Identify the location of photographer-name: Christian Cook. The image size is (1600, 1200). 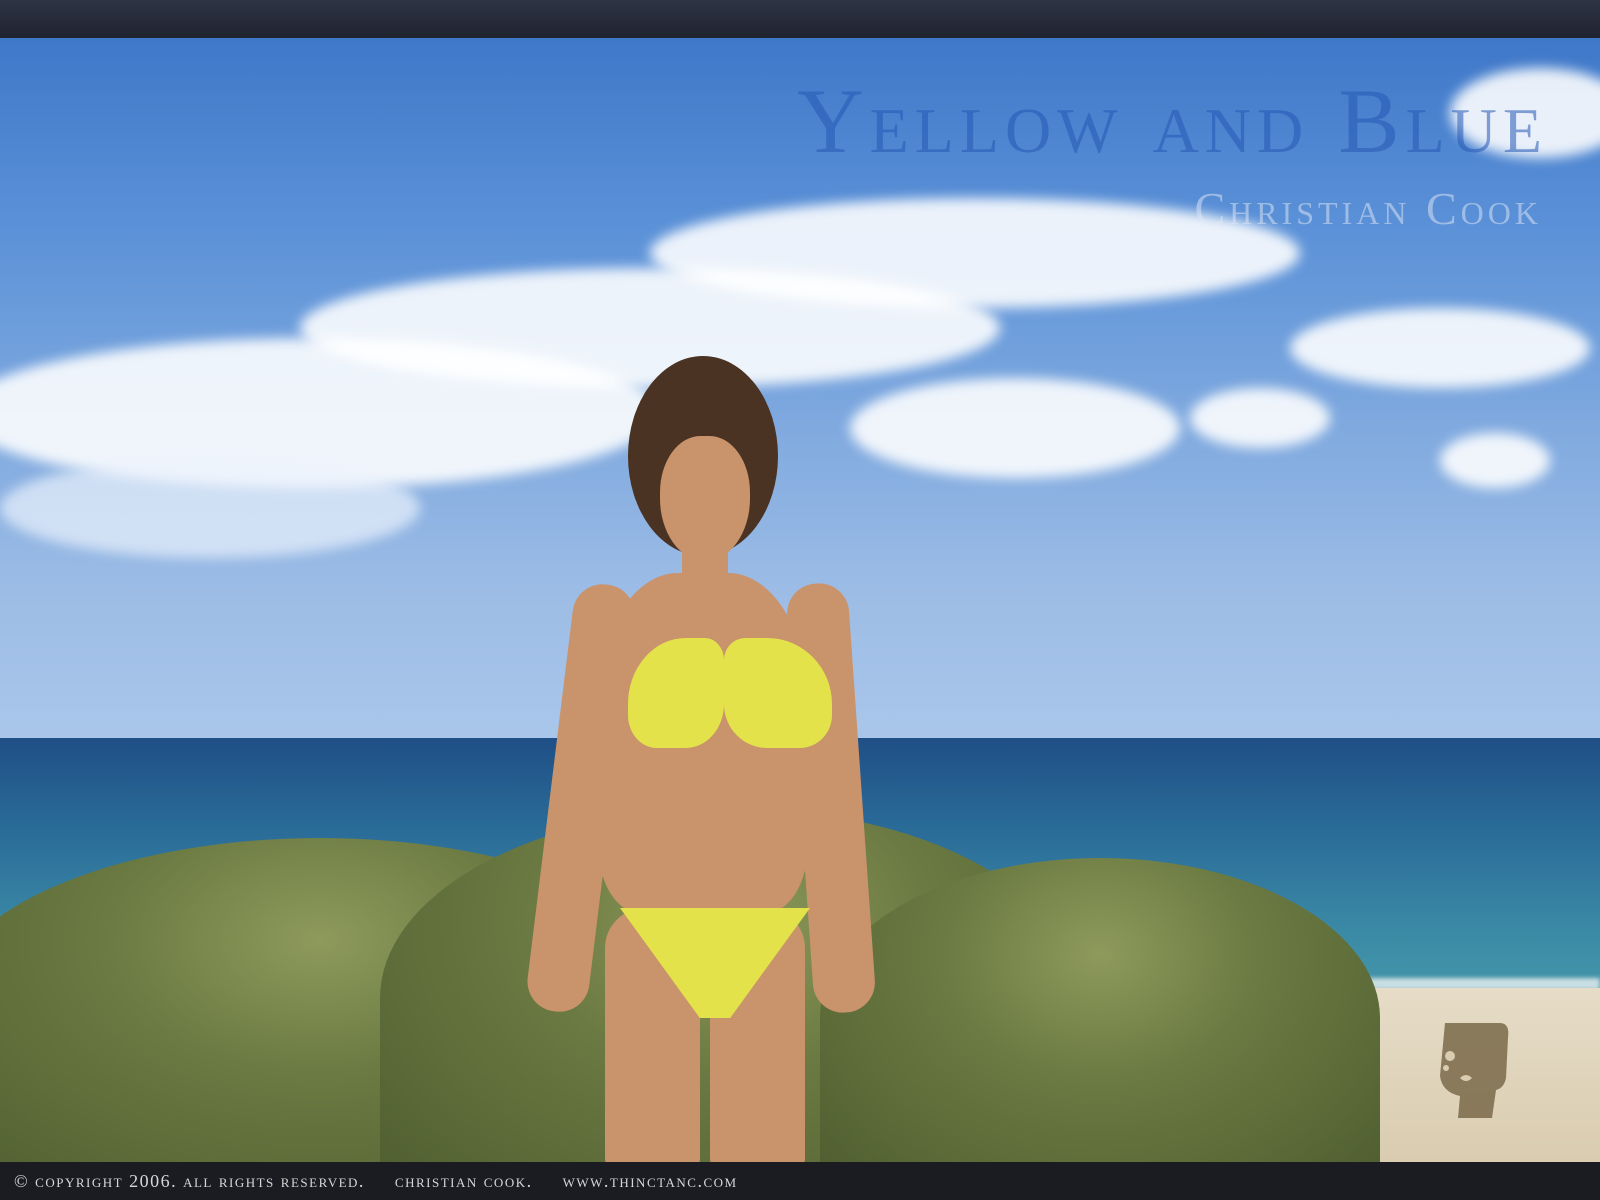
(1368, 208).